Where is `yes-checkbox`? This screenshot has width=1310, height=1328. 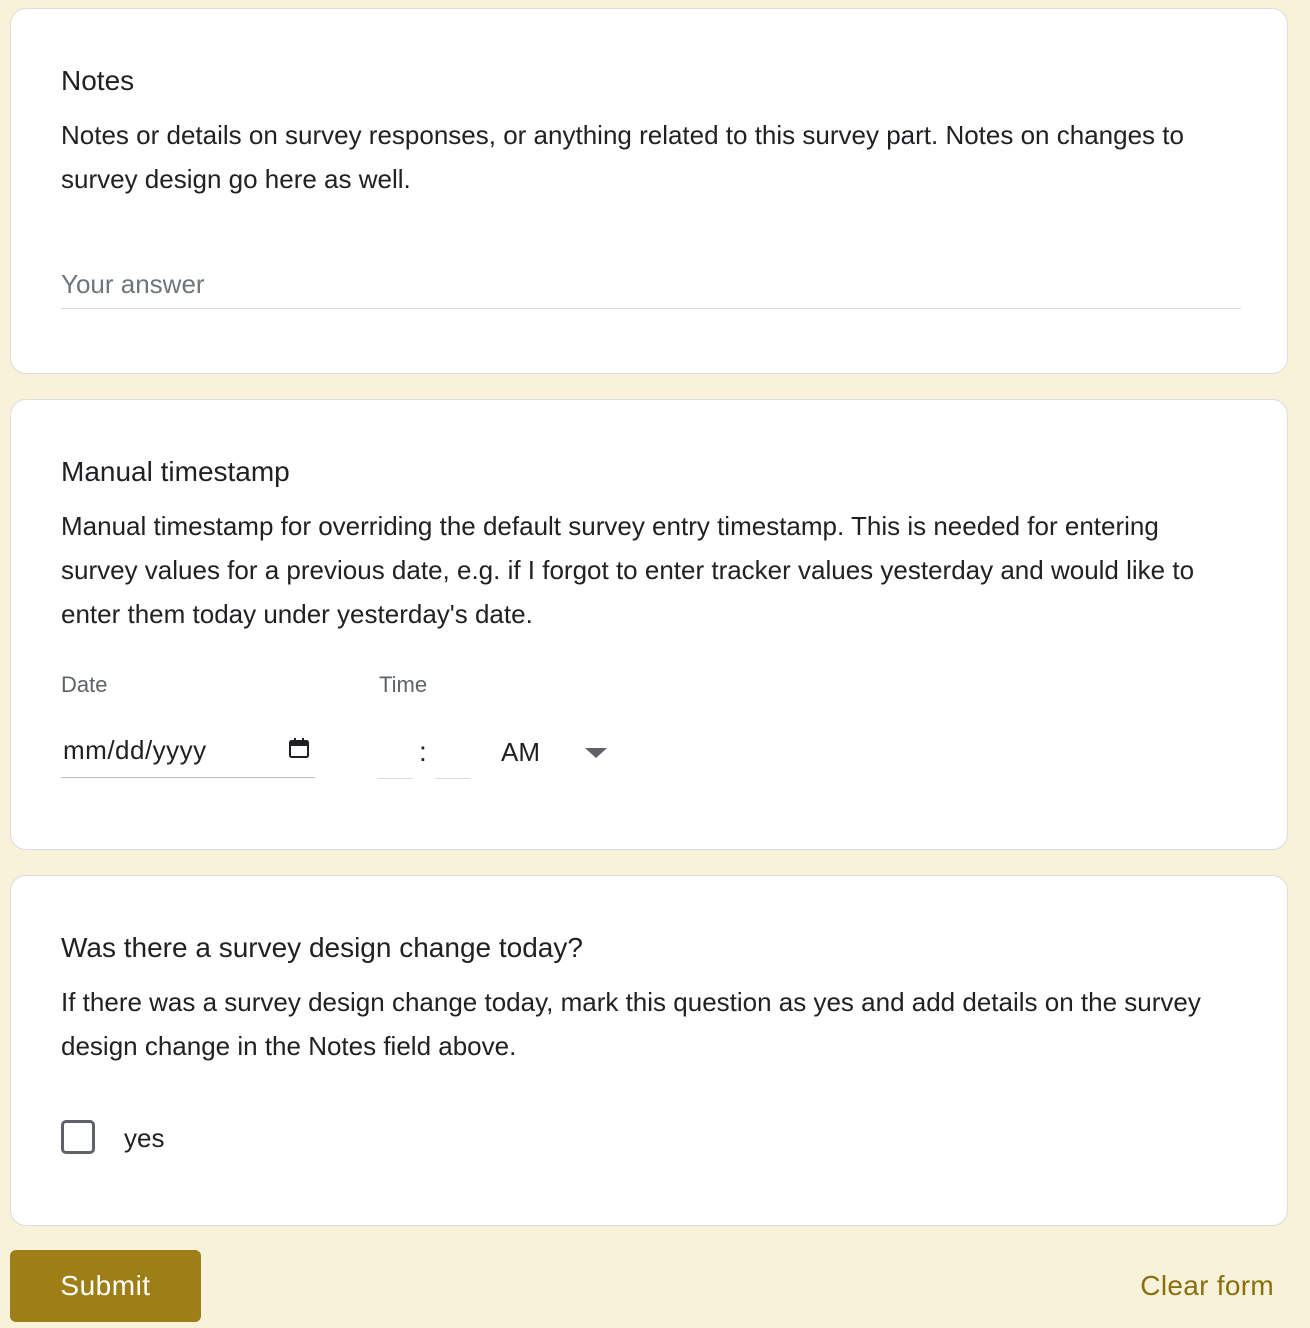
yes-checkbox is located at coordinates (78, 1137).